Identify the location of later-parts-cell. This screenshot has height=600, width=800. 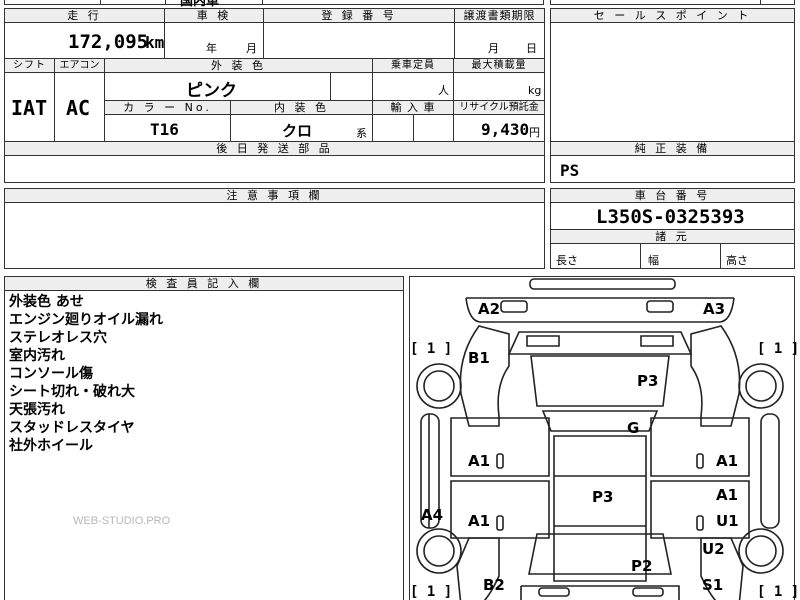
(274, 169).